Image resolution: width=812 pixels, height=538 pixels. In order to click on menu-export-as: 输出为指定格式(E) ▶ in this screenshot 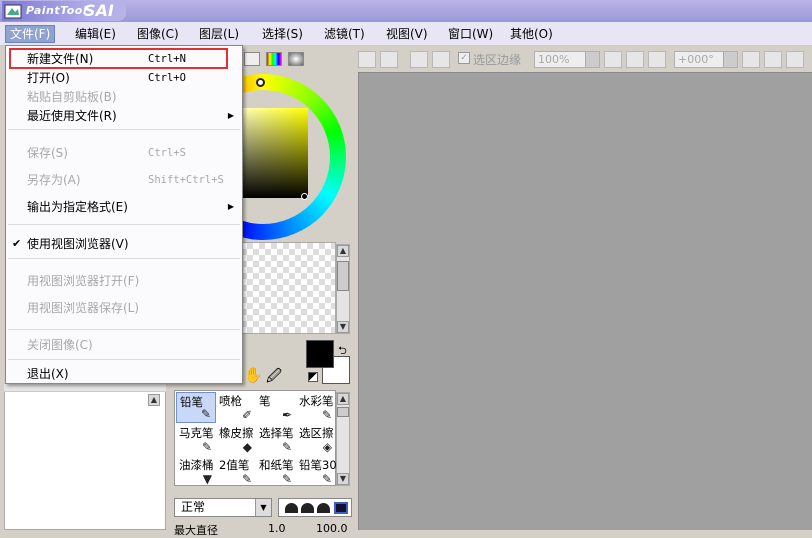, I will do `click(124, 207)`.